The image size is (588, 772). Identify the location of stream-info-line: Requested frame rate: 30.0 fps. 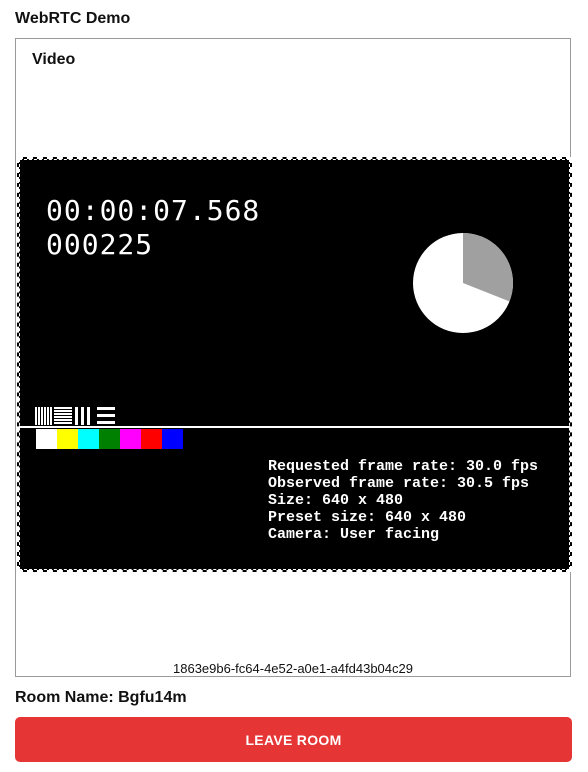
(403, 466).